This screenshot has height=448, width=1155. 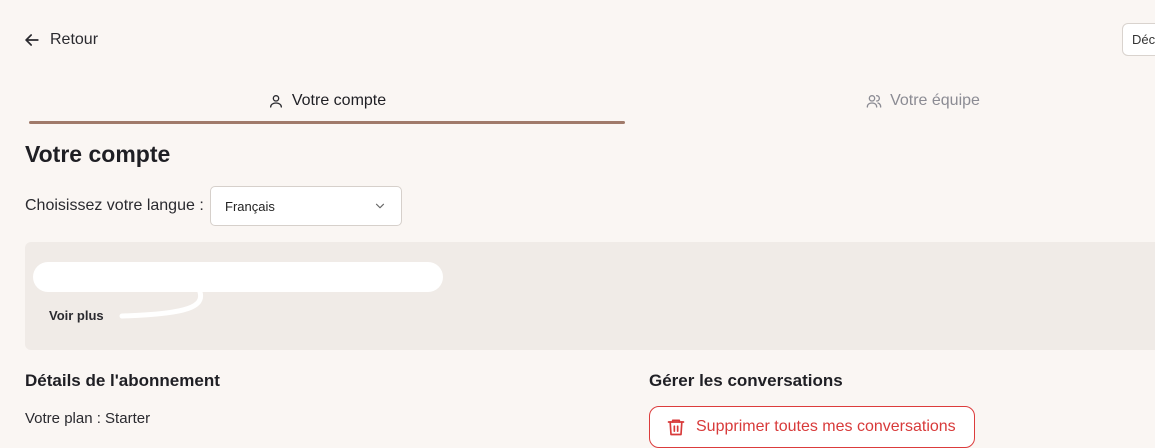 I want to click on language-value: Français, so click(x=250, y=206).